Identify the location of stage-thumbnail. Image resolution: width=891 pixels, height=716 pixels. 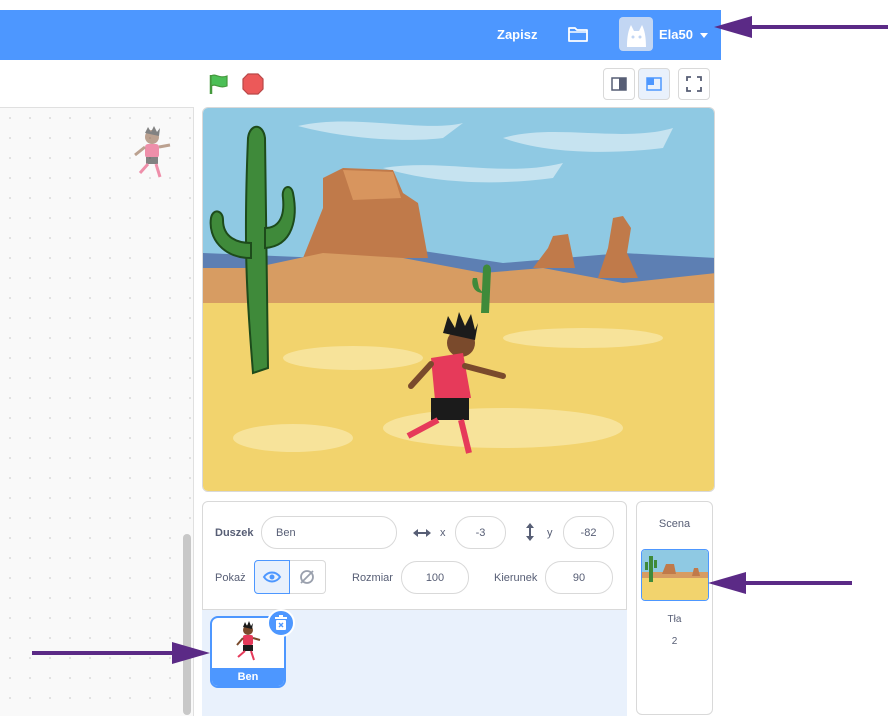
(675, 575).